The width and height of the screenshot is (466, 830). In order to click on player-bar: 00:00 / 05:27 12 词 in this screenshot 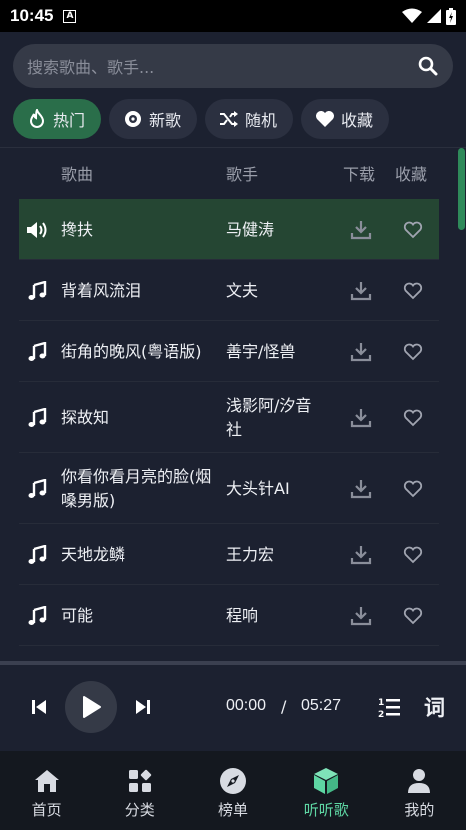, I will do `click(233, 708)`.